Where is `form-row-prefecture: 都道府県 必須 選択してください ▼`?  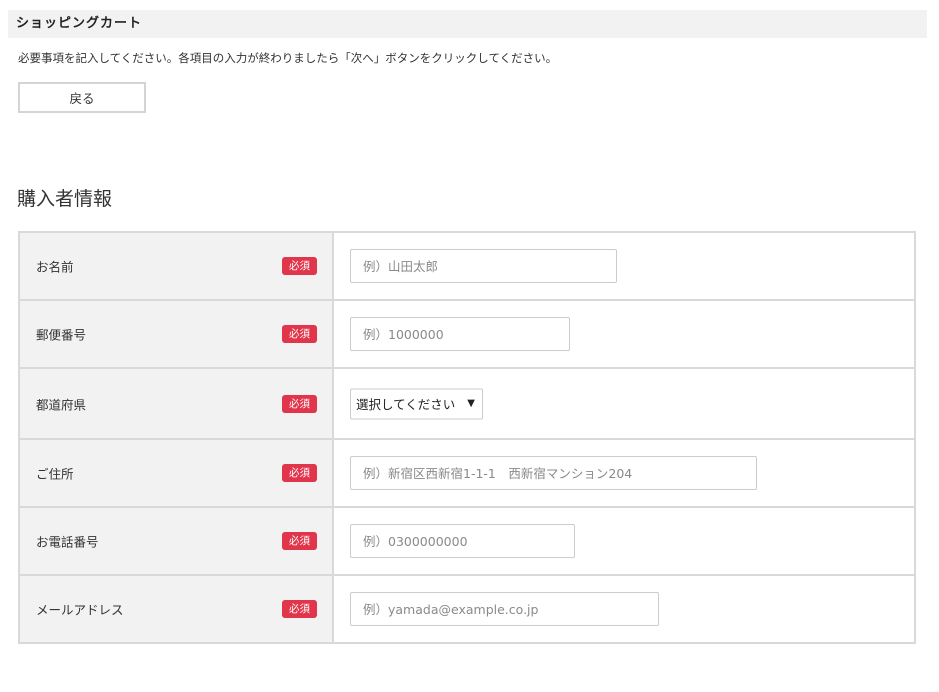
form-row-prefecture: 都道府県 必須 選択してください ▼ is located at coordinates (467, 404).